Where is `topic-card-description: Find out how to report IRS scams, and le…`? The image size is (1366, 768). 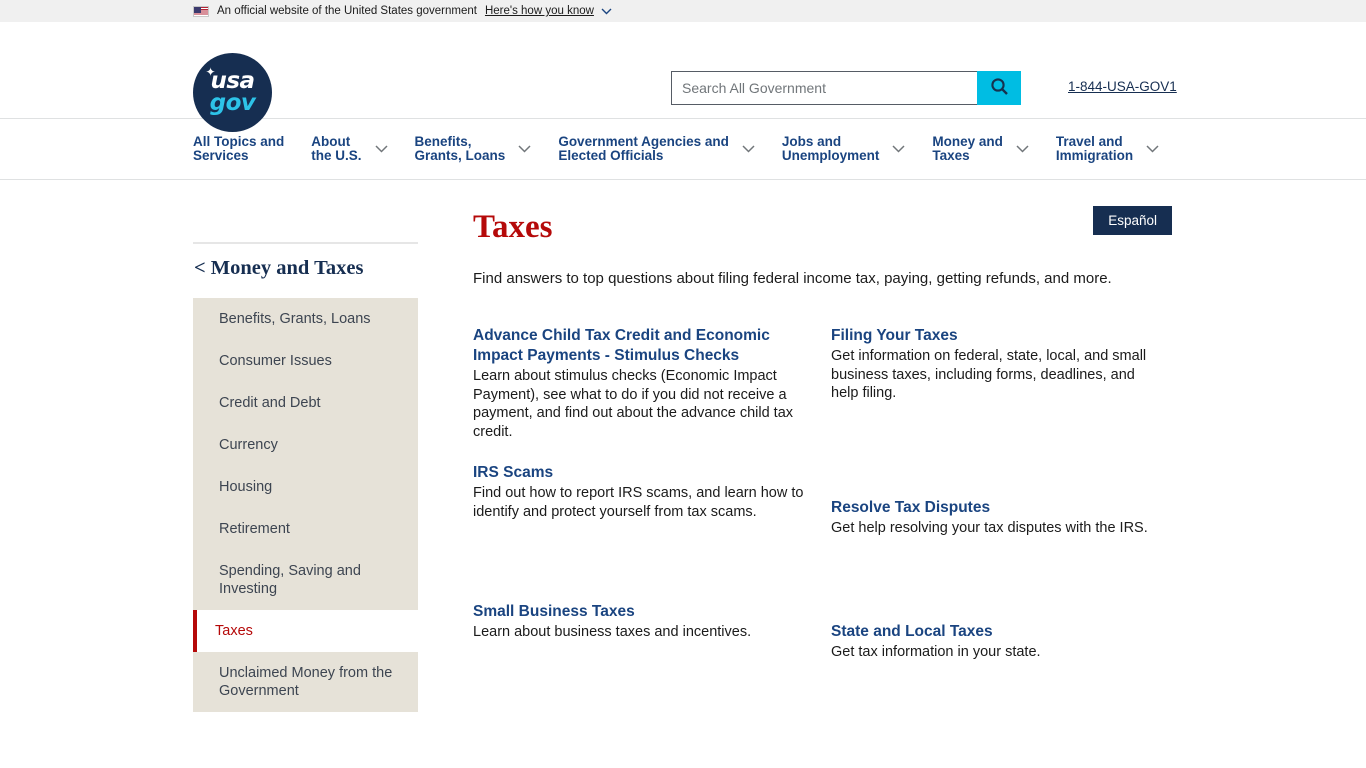 topic-card-description: Find out how to report IRS scams, and le… is located at coordinates (638, 502).